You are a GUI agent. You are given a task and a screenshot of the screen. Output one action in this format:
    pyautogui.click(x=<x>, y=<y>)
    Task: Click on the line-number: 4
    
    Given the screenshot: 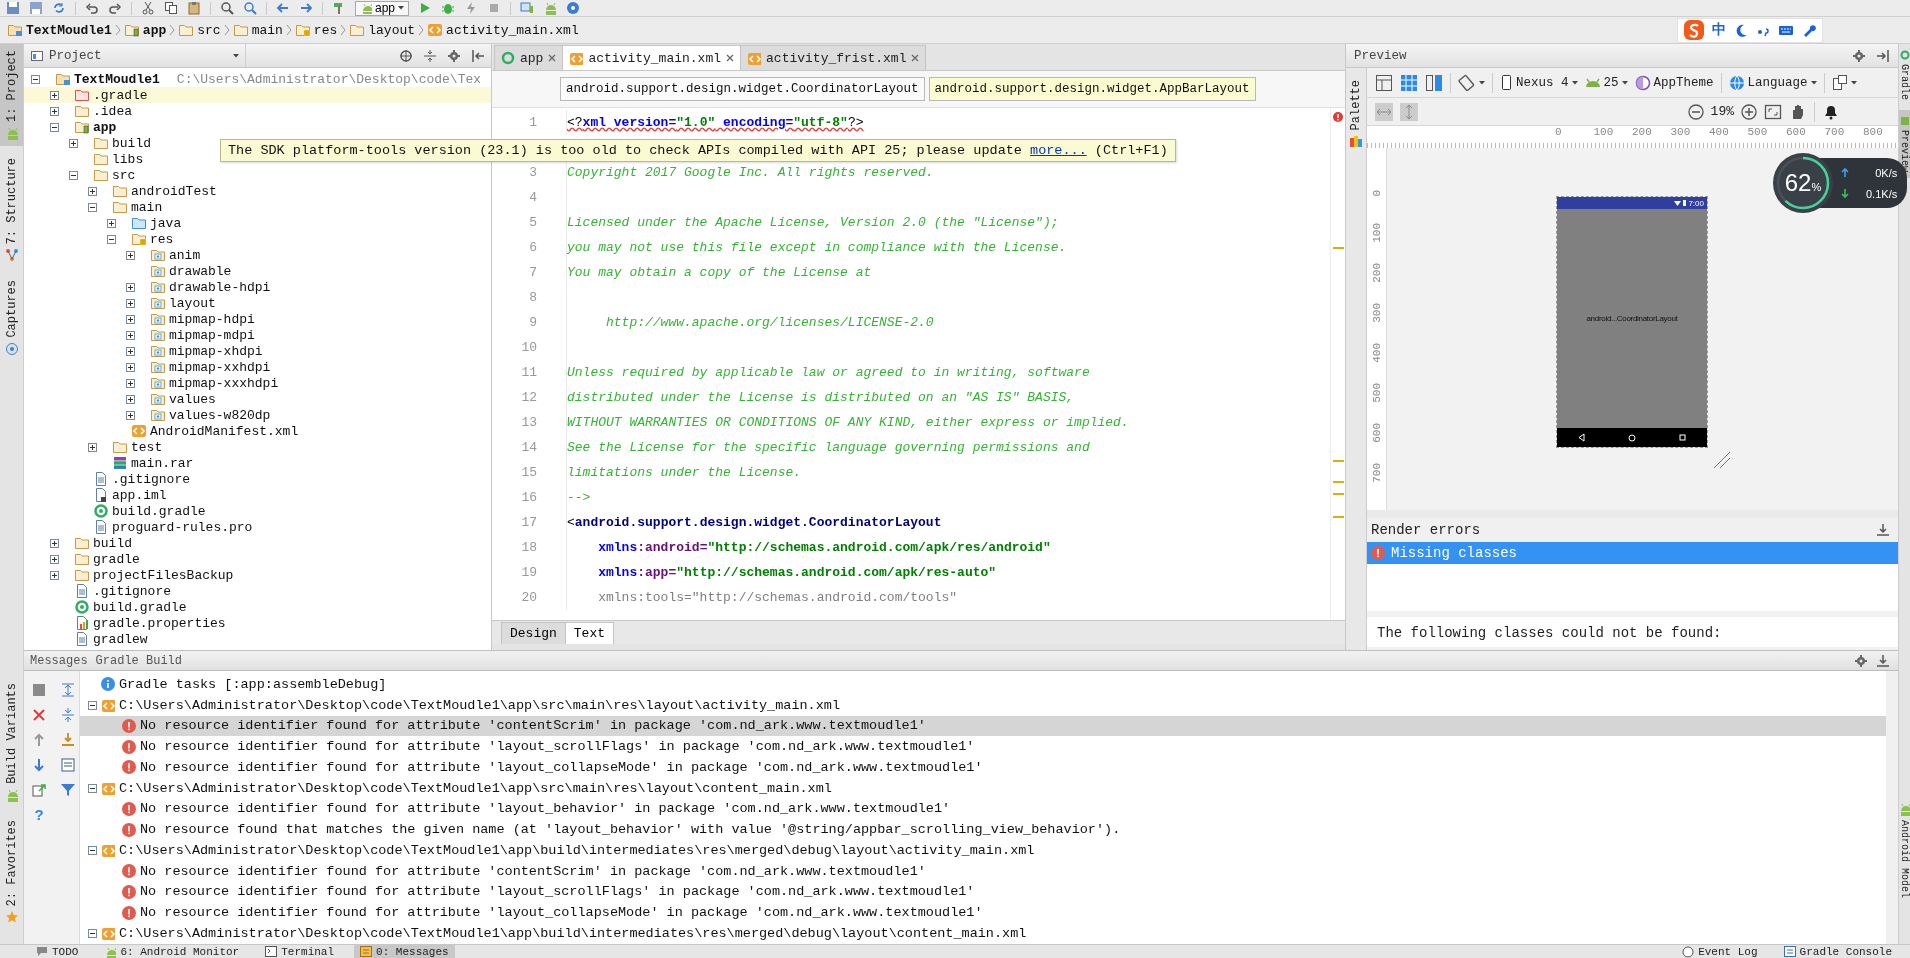 What is the action you would take?
    pyautogui.click(x=533, y=197)
    